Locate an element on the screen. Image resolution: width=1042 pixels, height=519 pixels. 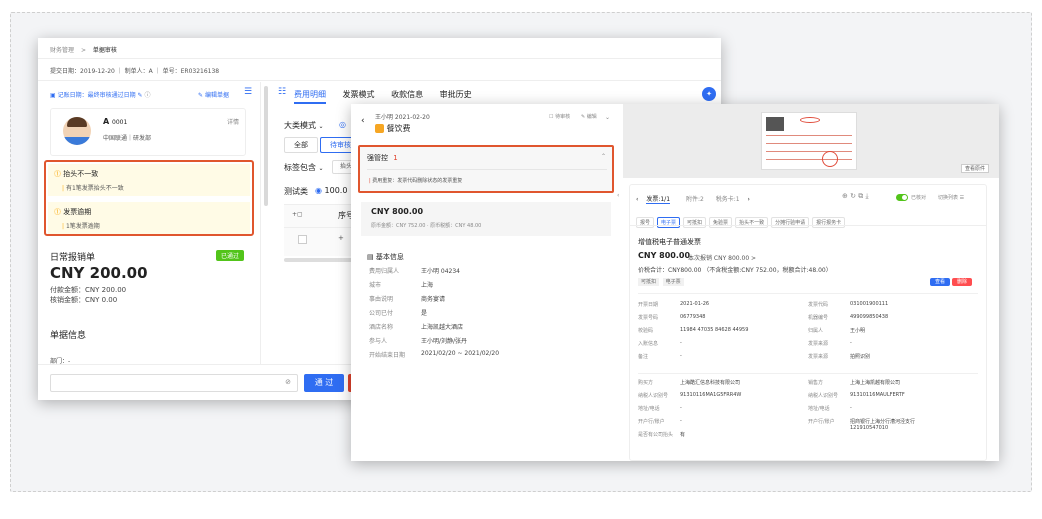
invoice-tag: 免验票 is located at coordinates (721, 222).